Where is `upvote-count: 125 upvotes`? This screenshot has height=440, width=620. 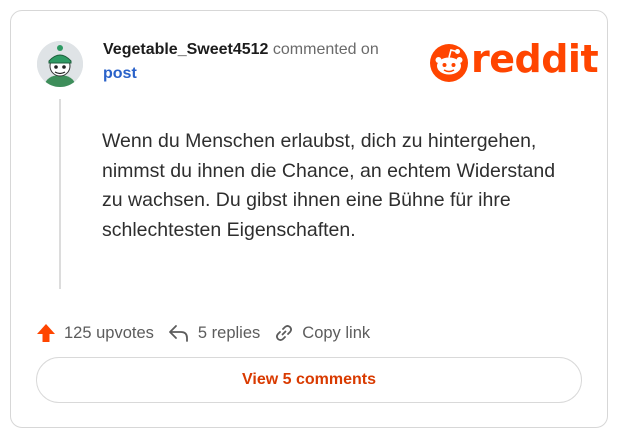
upvote-count: 125 upvotes is located at coordinates (109, 332).